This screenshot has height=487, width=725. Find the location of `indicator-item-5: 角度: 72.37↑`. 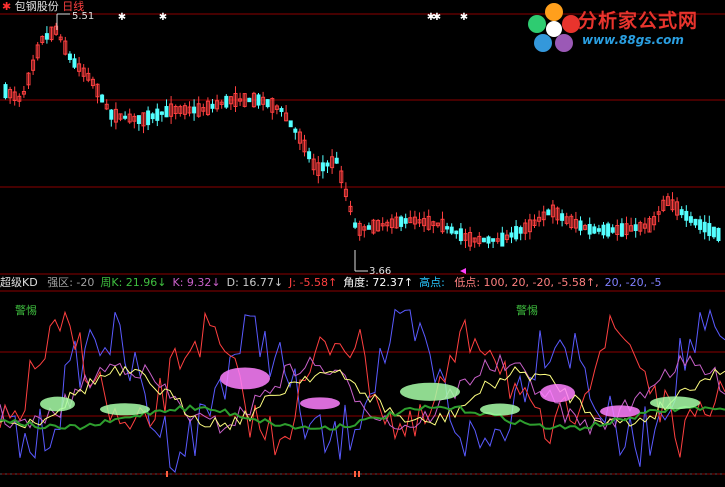

indicator-item-5: 角度: 72.37↑ is located at coordinates (378, 282).